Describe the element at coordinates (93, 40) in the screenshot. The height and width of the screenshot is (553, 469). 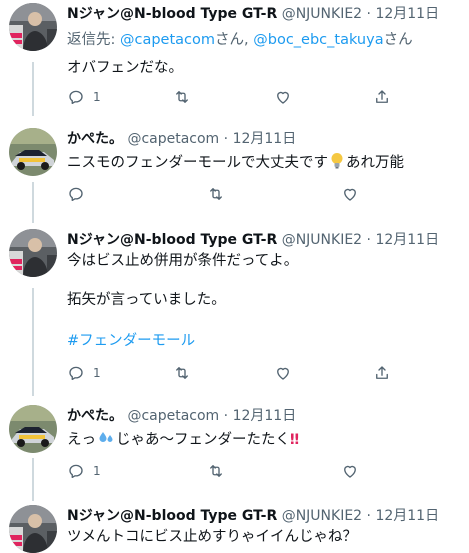
I see `reply-prefix: 返信先:` at that location.